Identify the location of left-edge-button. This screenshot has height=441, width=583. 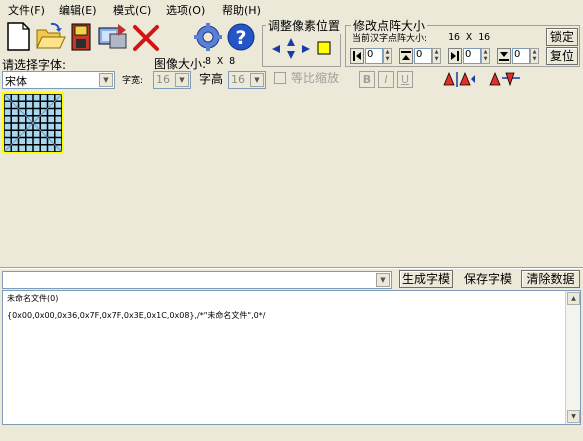
(357, 56).